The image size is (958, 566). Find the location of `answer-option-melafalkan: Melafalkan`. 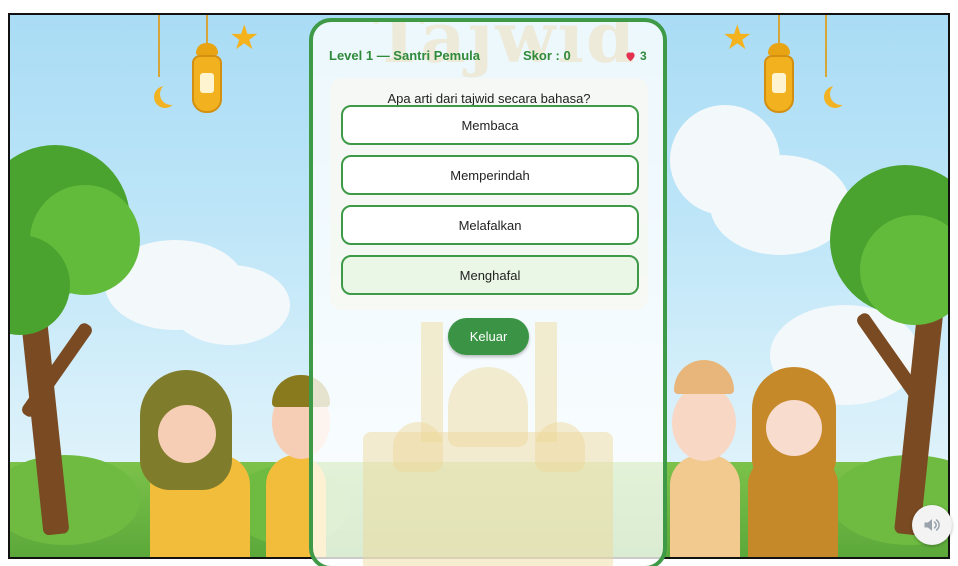

answer-option-melafalkan: Melafalkan is located at coordinates (490, 225).